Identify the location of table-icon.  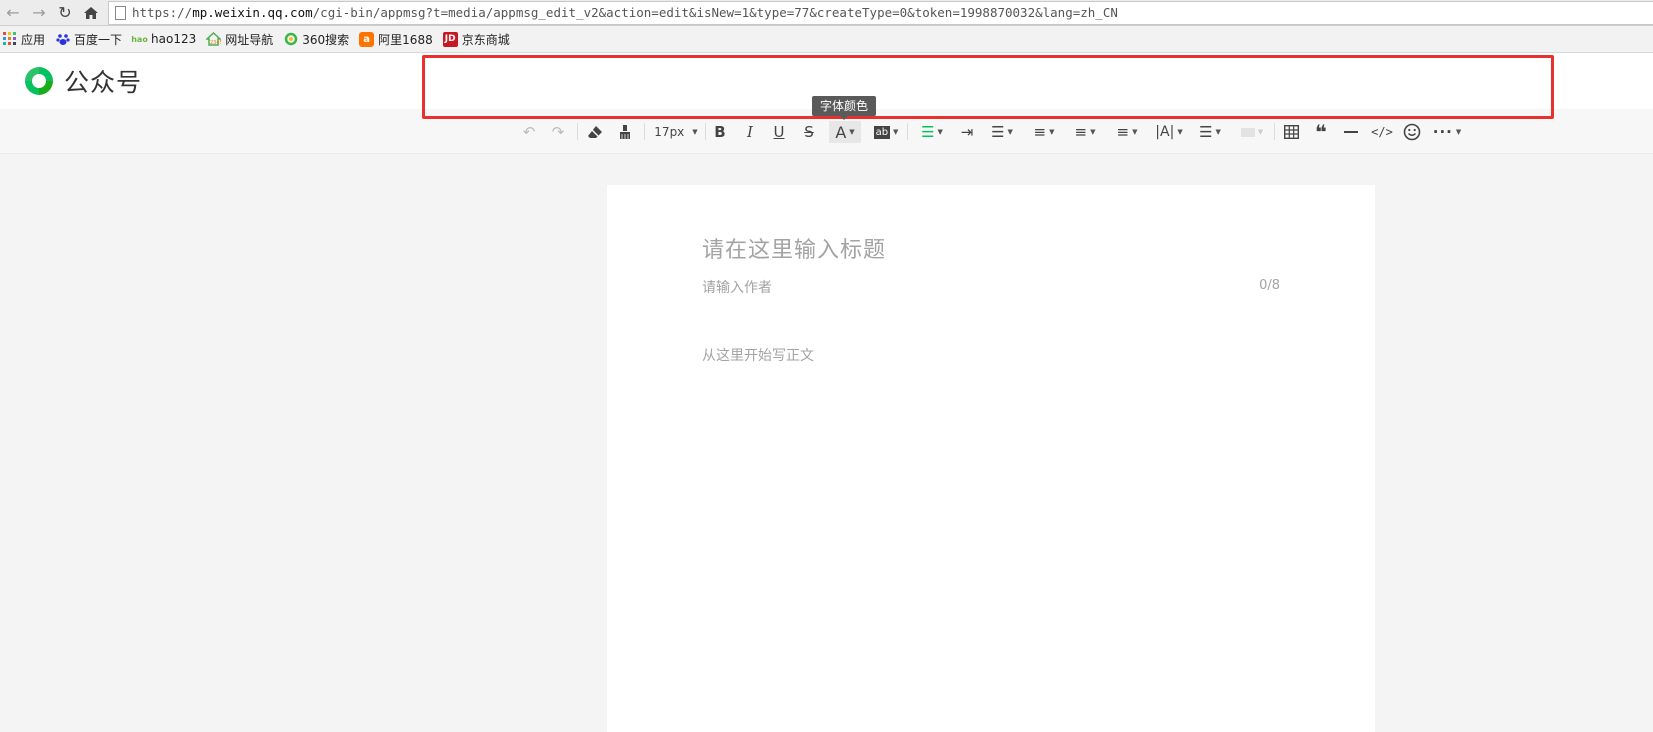
(1291, 132).